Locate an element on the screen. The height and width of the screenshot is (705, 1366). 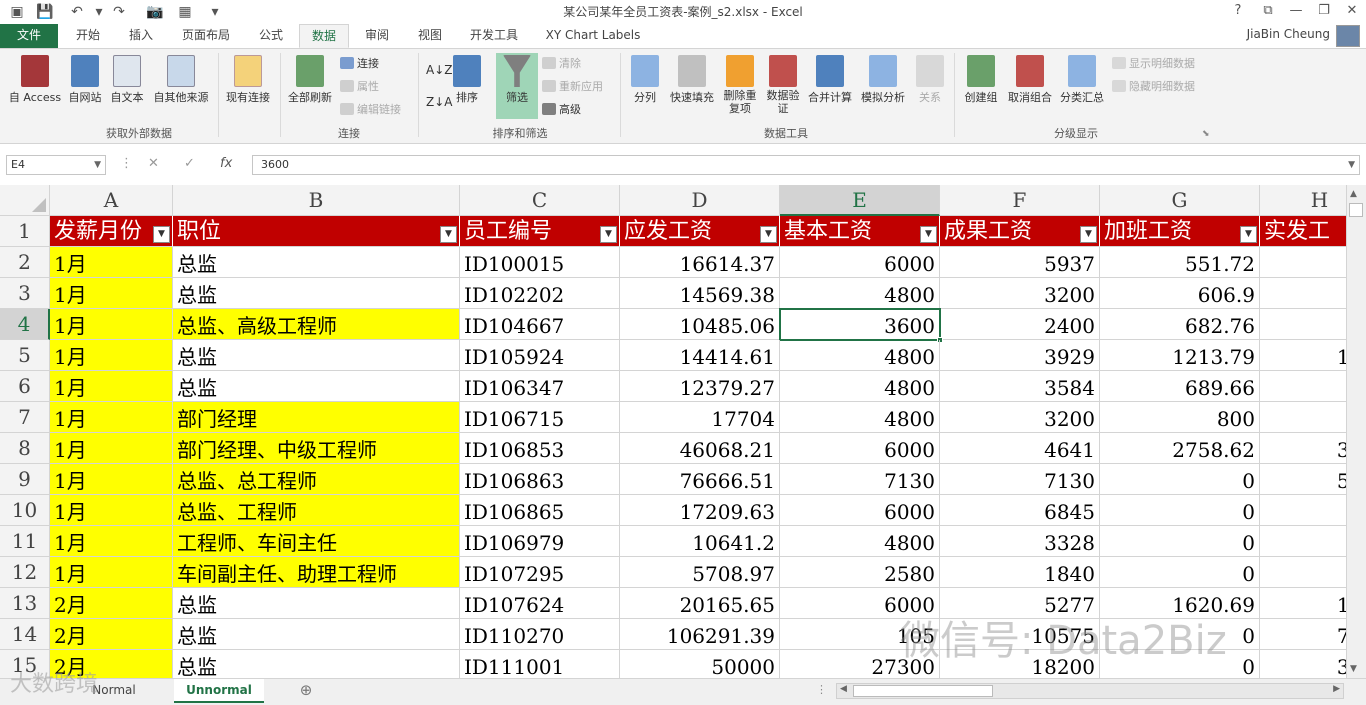
cell-title: 车间副主任、助理工程师 is located at coordinates (316, 572).